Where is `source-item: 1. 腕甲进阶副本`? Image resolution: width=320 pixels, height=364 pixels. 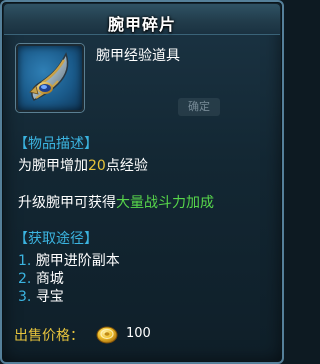
source-item: 1. 腕甲进阶副本 is located at coordinates (69, 260).